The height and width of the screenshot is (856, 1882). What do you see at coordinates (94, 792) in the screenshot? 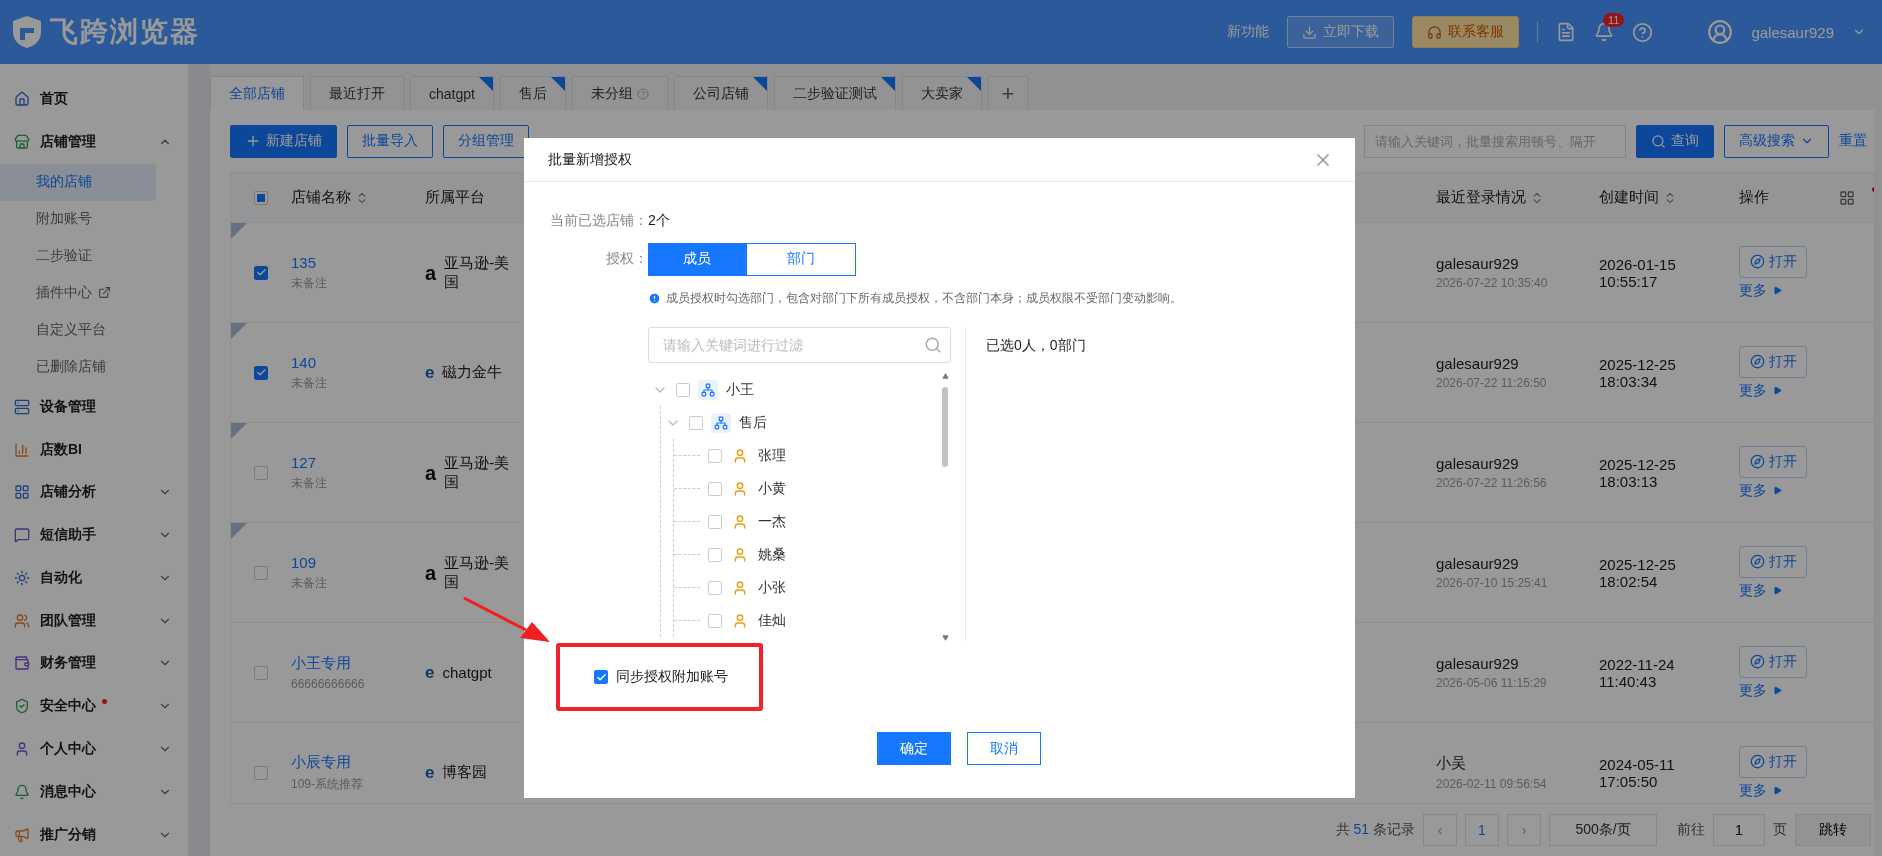
I see `sidebar-item: 消息中心` at bounding box center [94, 792].